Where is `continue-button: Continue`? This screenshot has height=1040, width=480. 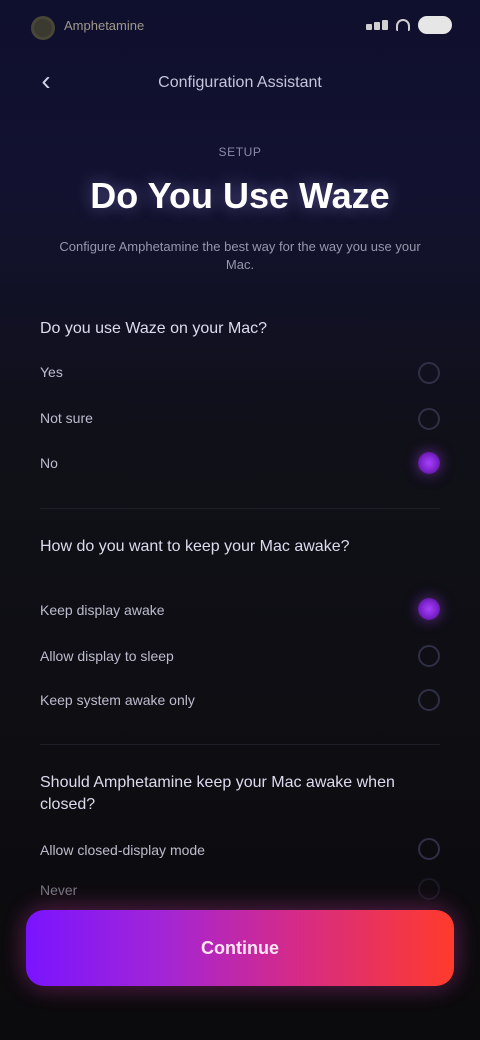
continue-button: Continue is located at coordinates (240, 948).